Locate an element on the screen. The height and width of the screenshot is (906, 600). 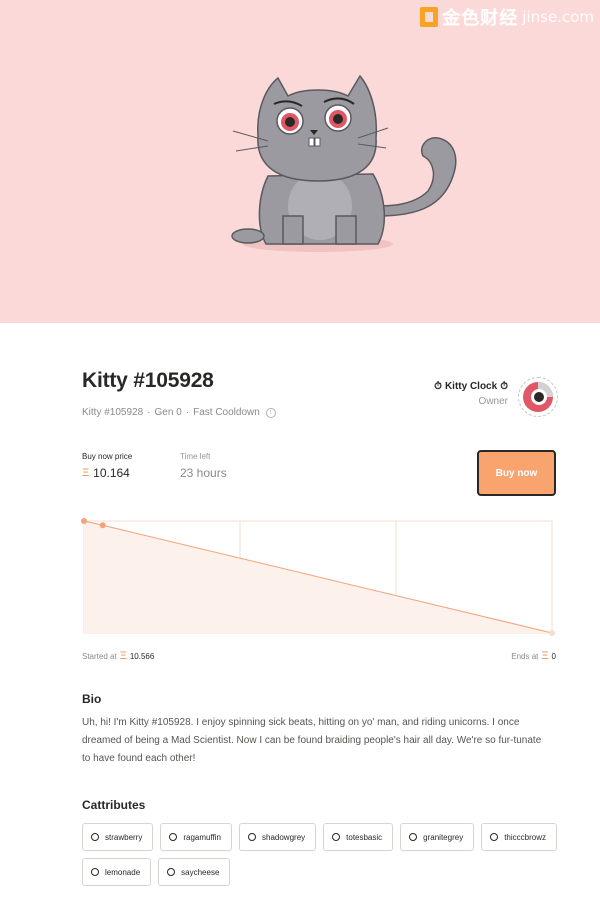
end-prefix: Ends at is located at coordinates (525, 656).